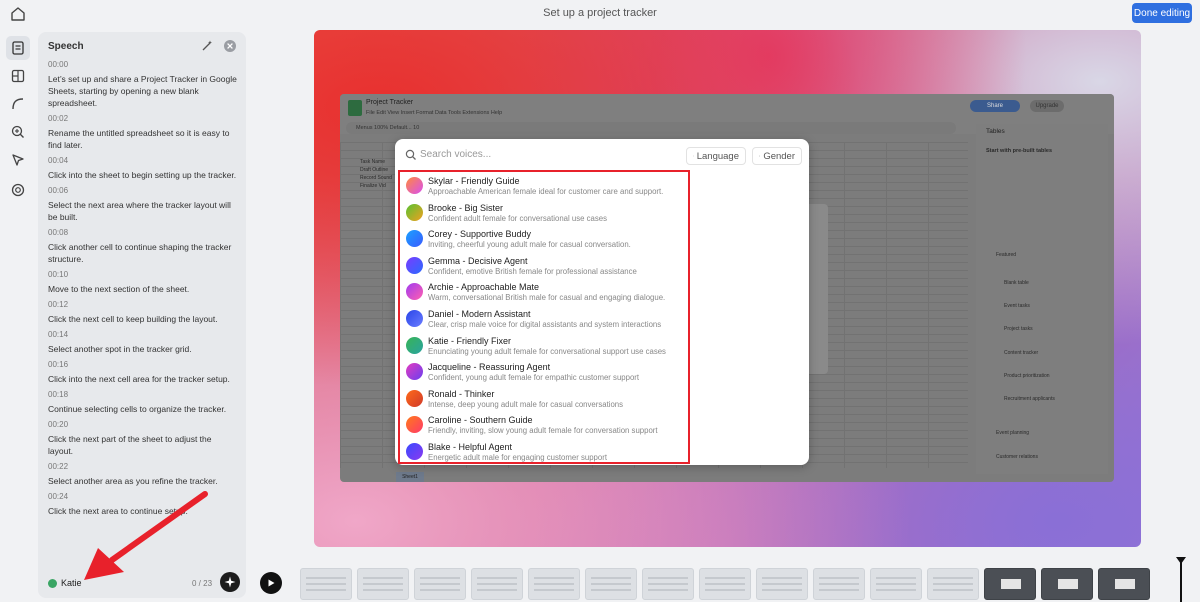 This screenshot has width=1200, height=602. Describe the element at coordinates (18, 160) in the screenshot. I see `pointer-tool-button` at that location.